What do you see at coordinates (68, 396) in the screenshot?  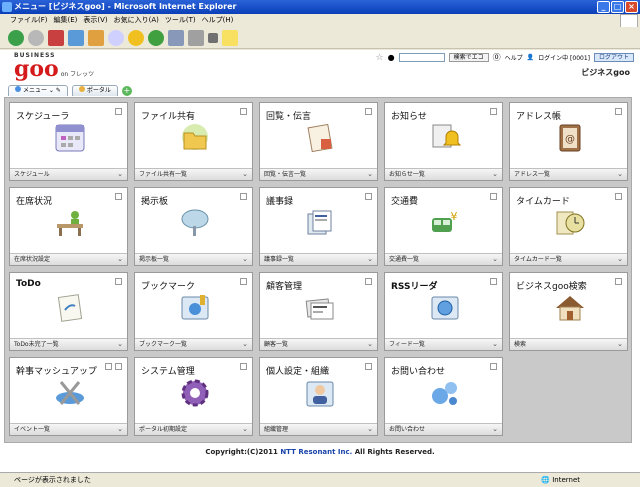 I see `tile-organizer-mashup: 幹事マッシュアップ イベント一覧 ⌄` at bounding box center [68, 396].